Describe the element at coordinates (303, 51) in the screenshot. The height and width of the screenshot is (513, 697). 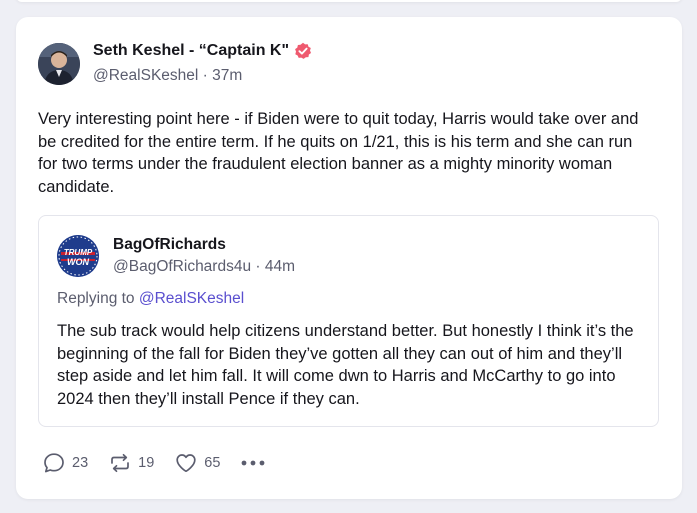
I see `verified-badge-icon` at that location.